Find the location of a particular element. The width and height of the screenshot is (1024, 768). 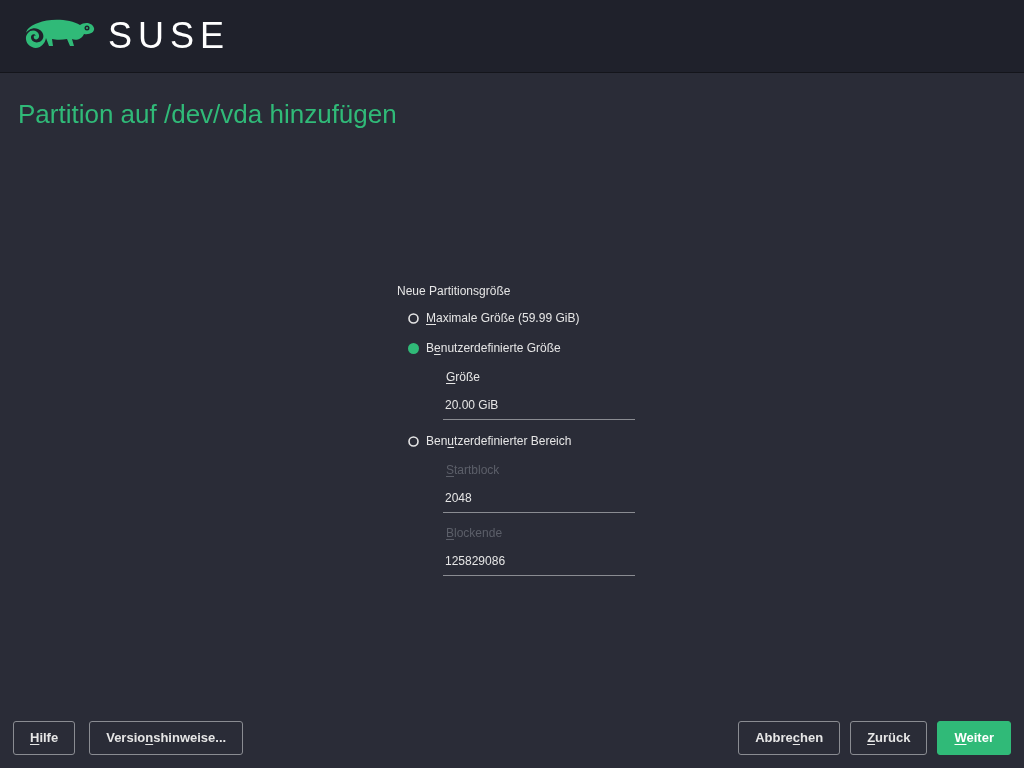

footer-button: Abbrechen is located at coordinates (789, 738).